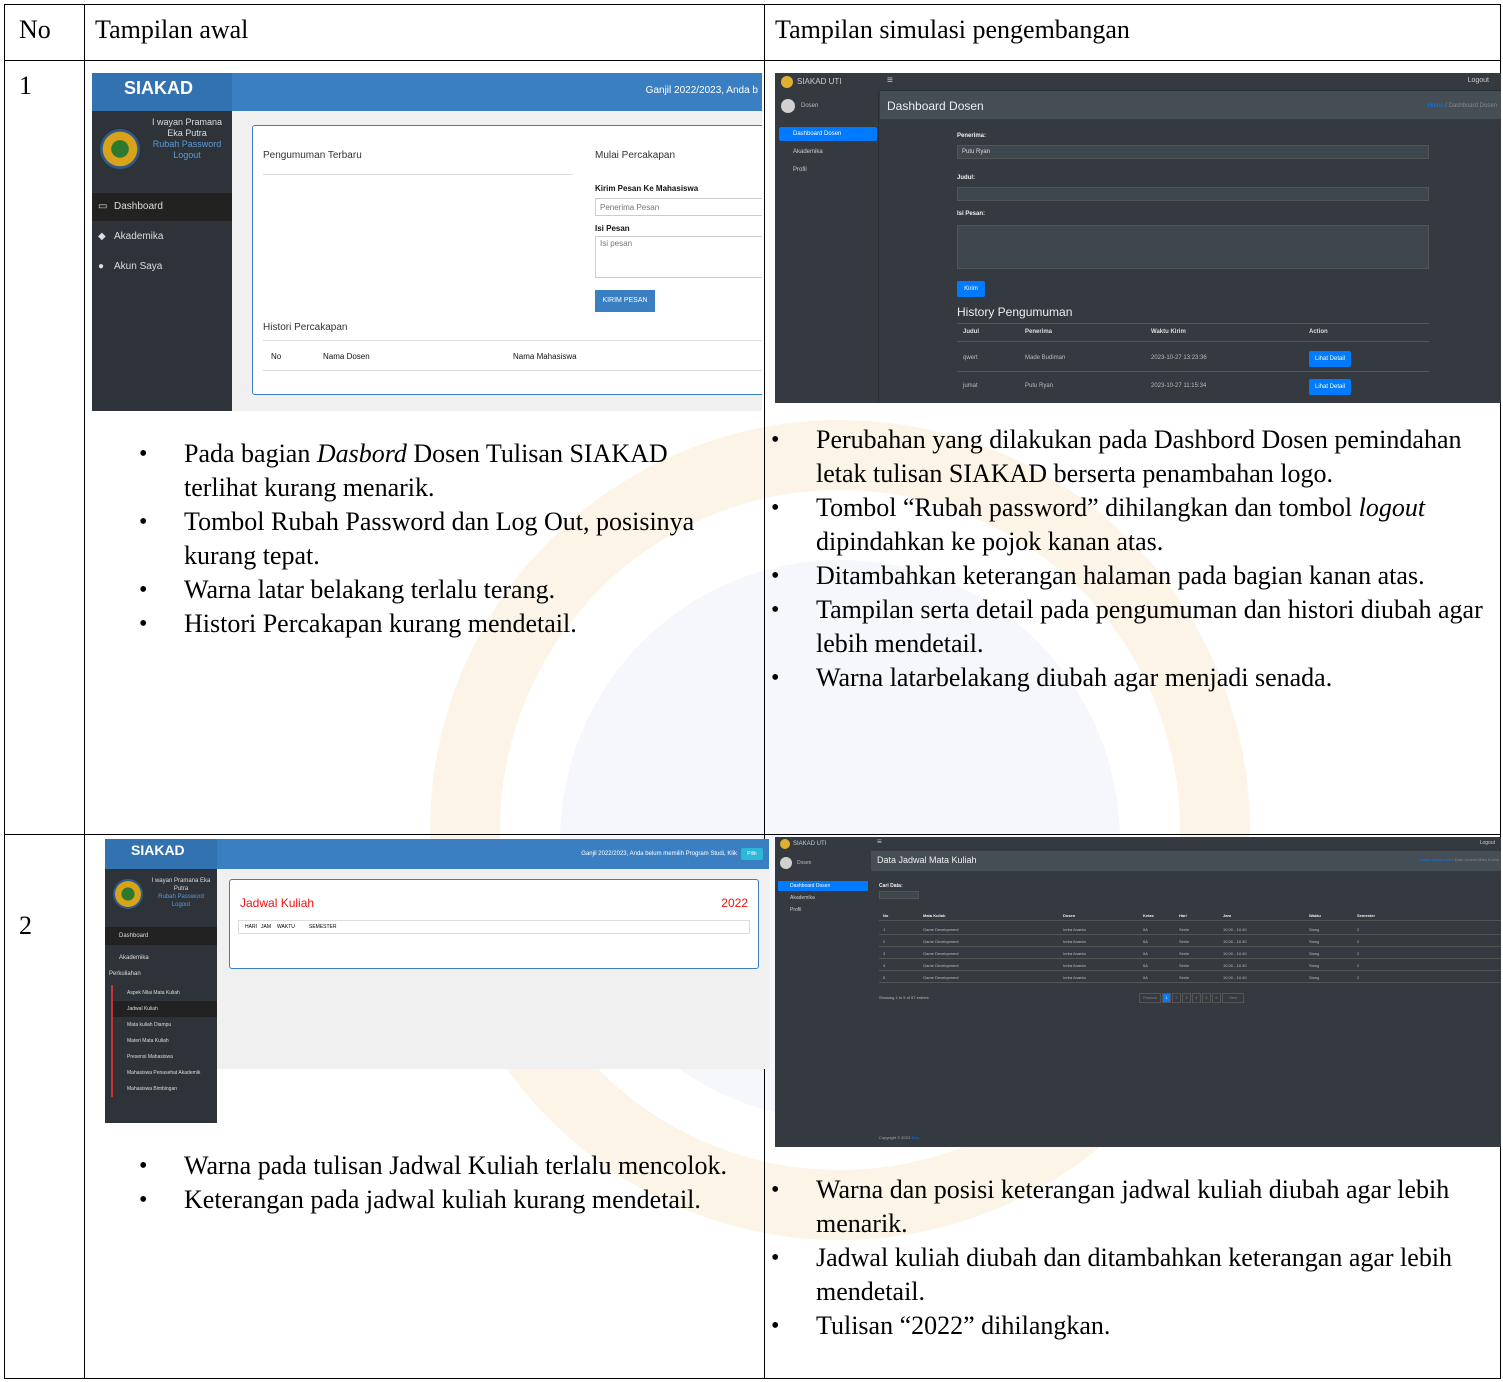  What do you see at coordinates (1235, 929) in the screenshot?
I see `table-cell: 10.00 - 10.30` at bounding box center [1235, 929].